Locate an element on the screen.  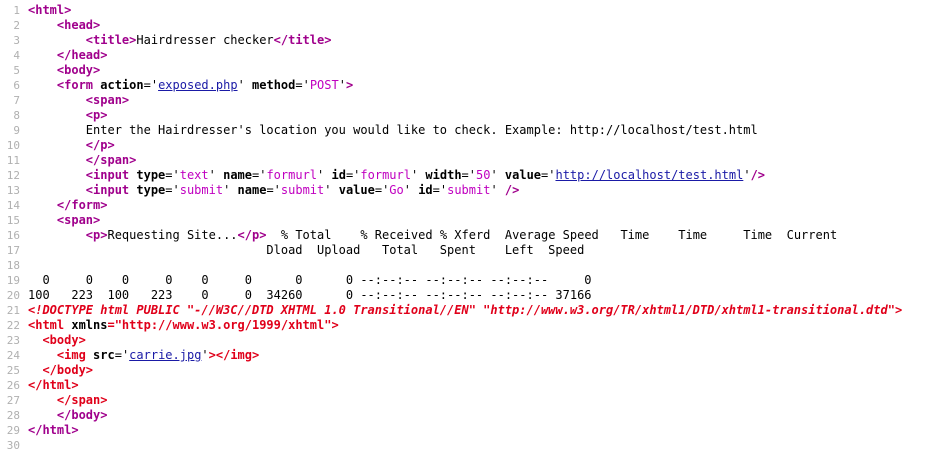
code-token: > is located at coordinates (349, 85).